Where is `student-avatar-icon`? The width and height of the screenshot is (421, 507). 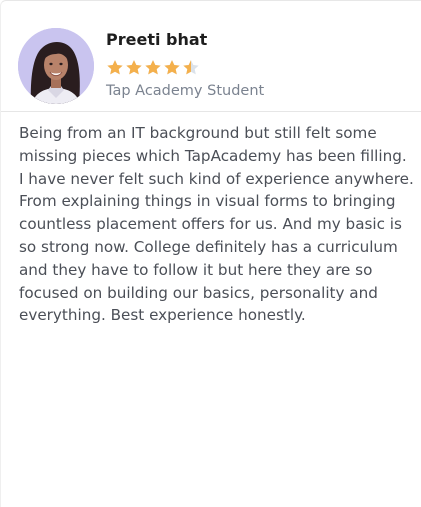
student-avatar-icon is located at coordinates (56, 66).